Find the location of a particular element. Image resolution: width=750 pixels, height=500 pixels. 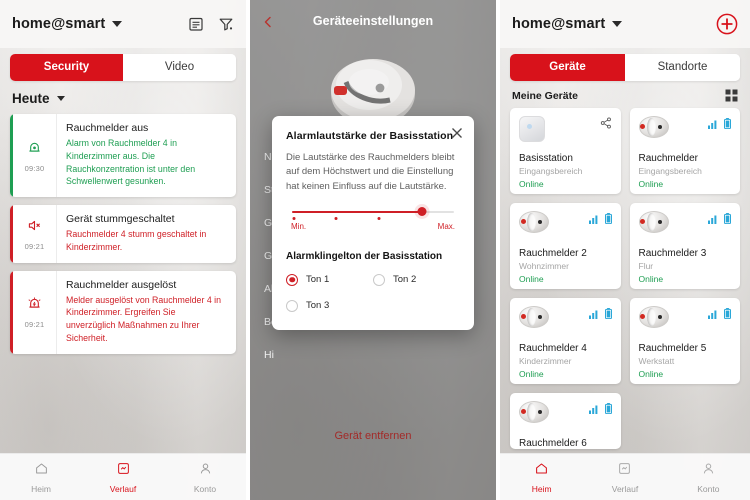

device-name: Basisstation is located at coordinates (546, 158).